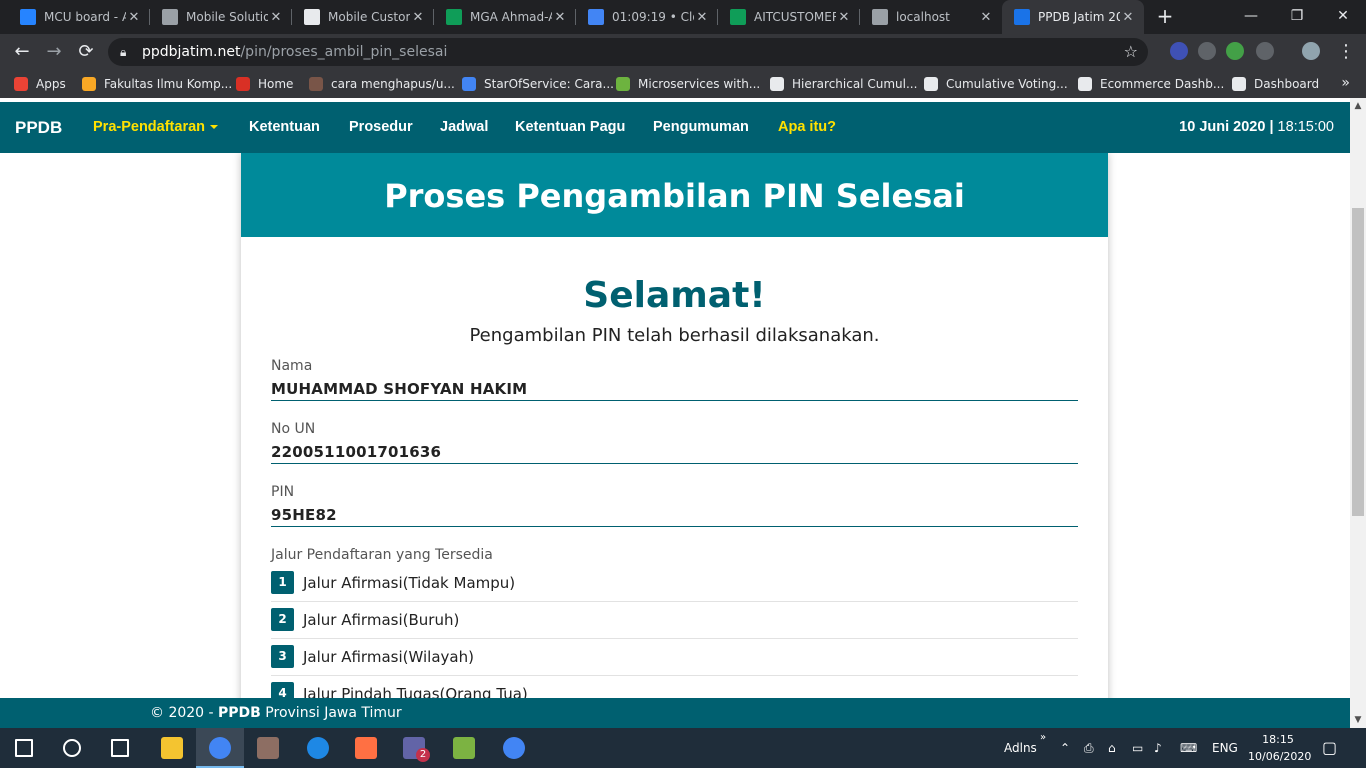 The height and width of the screenshot is (768, 1366). I want to click on browser-tab: PPDB Jatim 20 ✕, so click(1073, 17).